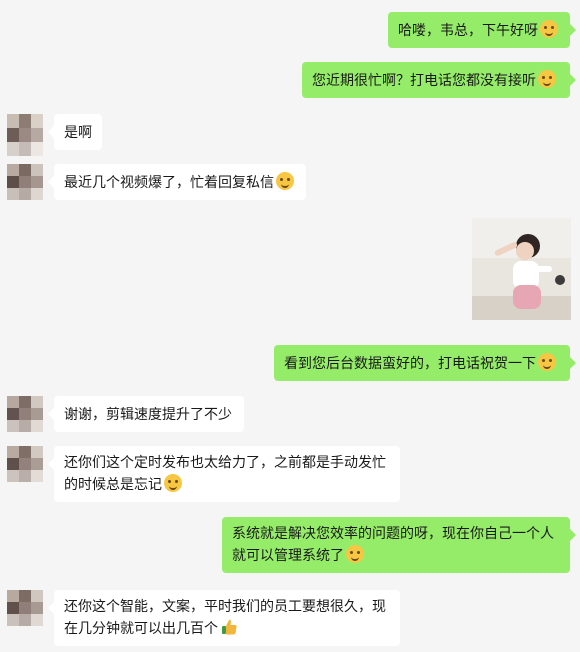 This screenshot has height=652, width=580. Describe the element at coordinates (229, 627) in the screenshot. I see `thumbs-up-icon` at that location.